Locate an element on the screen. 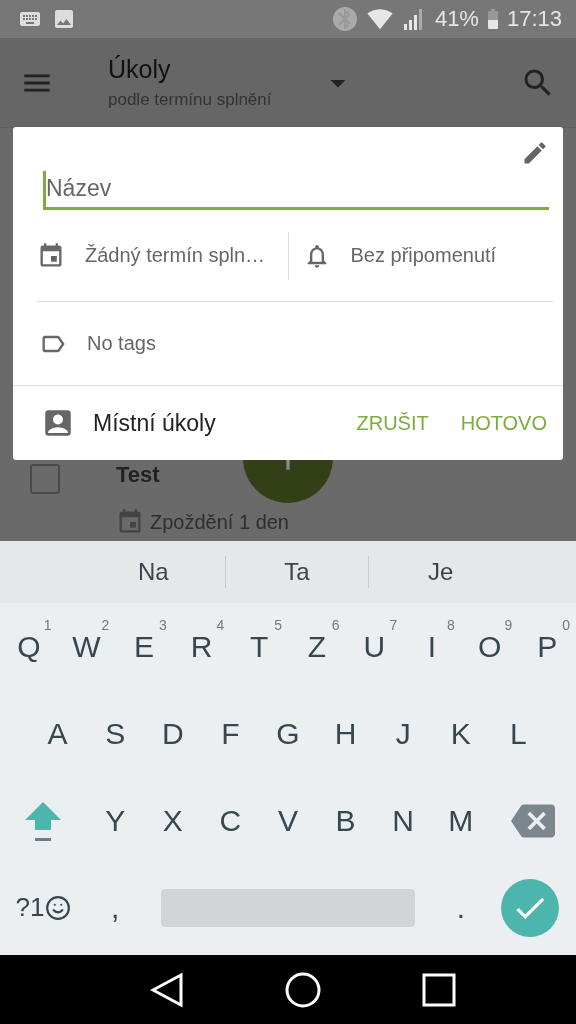 Image resolution: width=576 pixels, height=1024 pixels. app-title: Úkoly is located at coordinates (140, 69).